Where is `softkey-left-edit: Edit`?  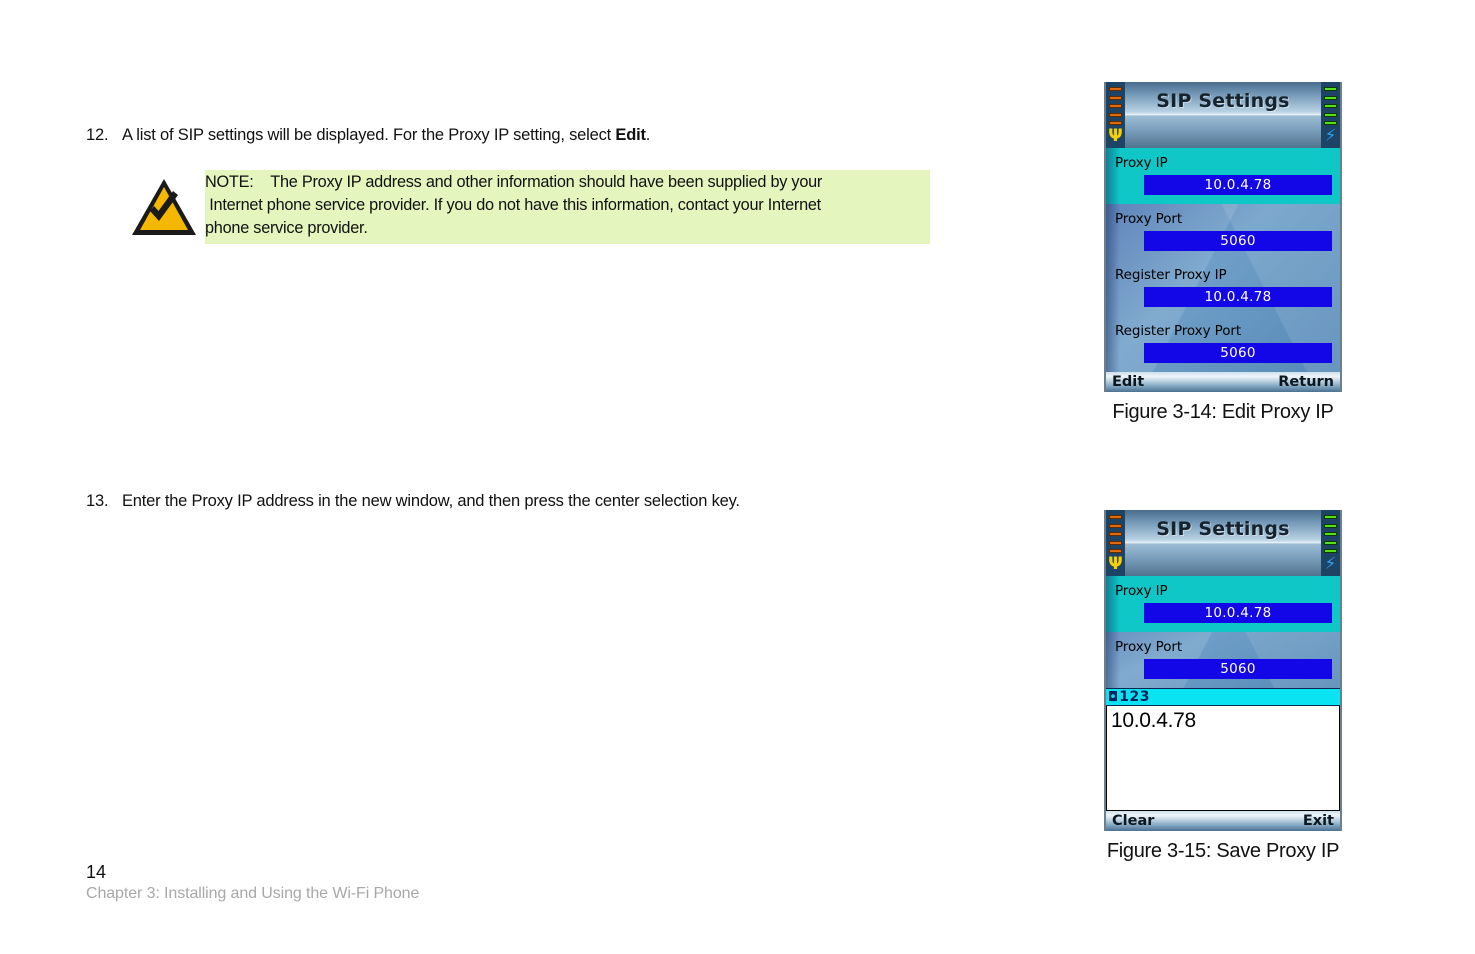
softkey-left-edit: Edit is located at coordinates (1128, 382).